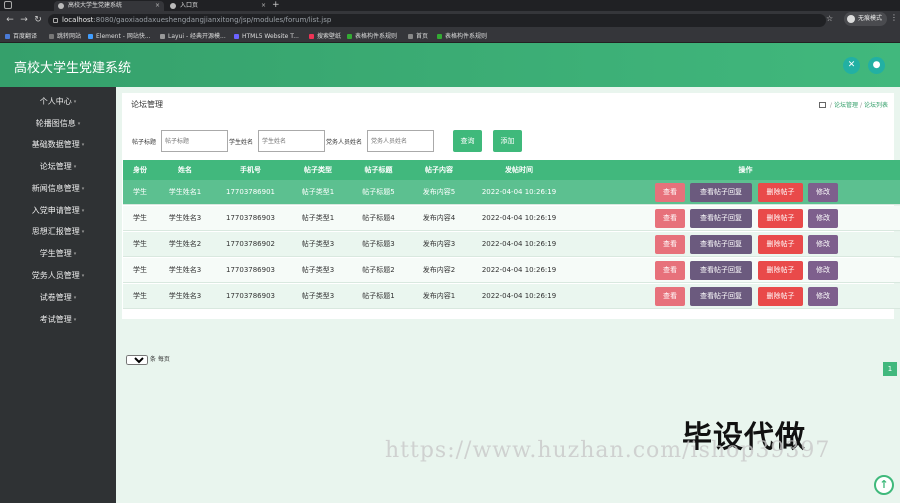 Image resolution: width=900 pixels, height=503 pixels. Describe the element at coordinates (159, 359) in the screenshot. I see `page-size-suffix: 条 每页` at that location.